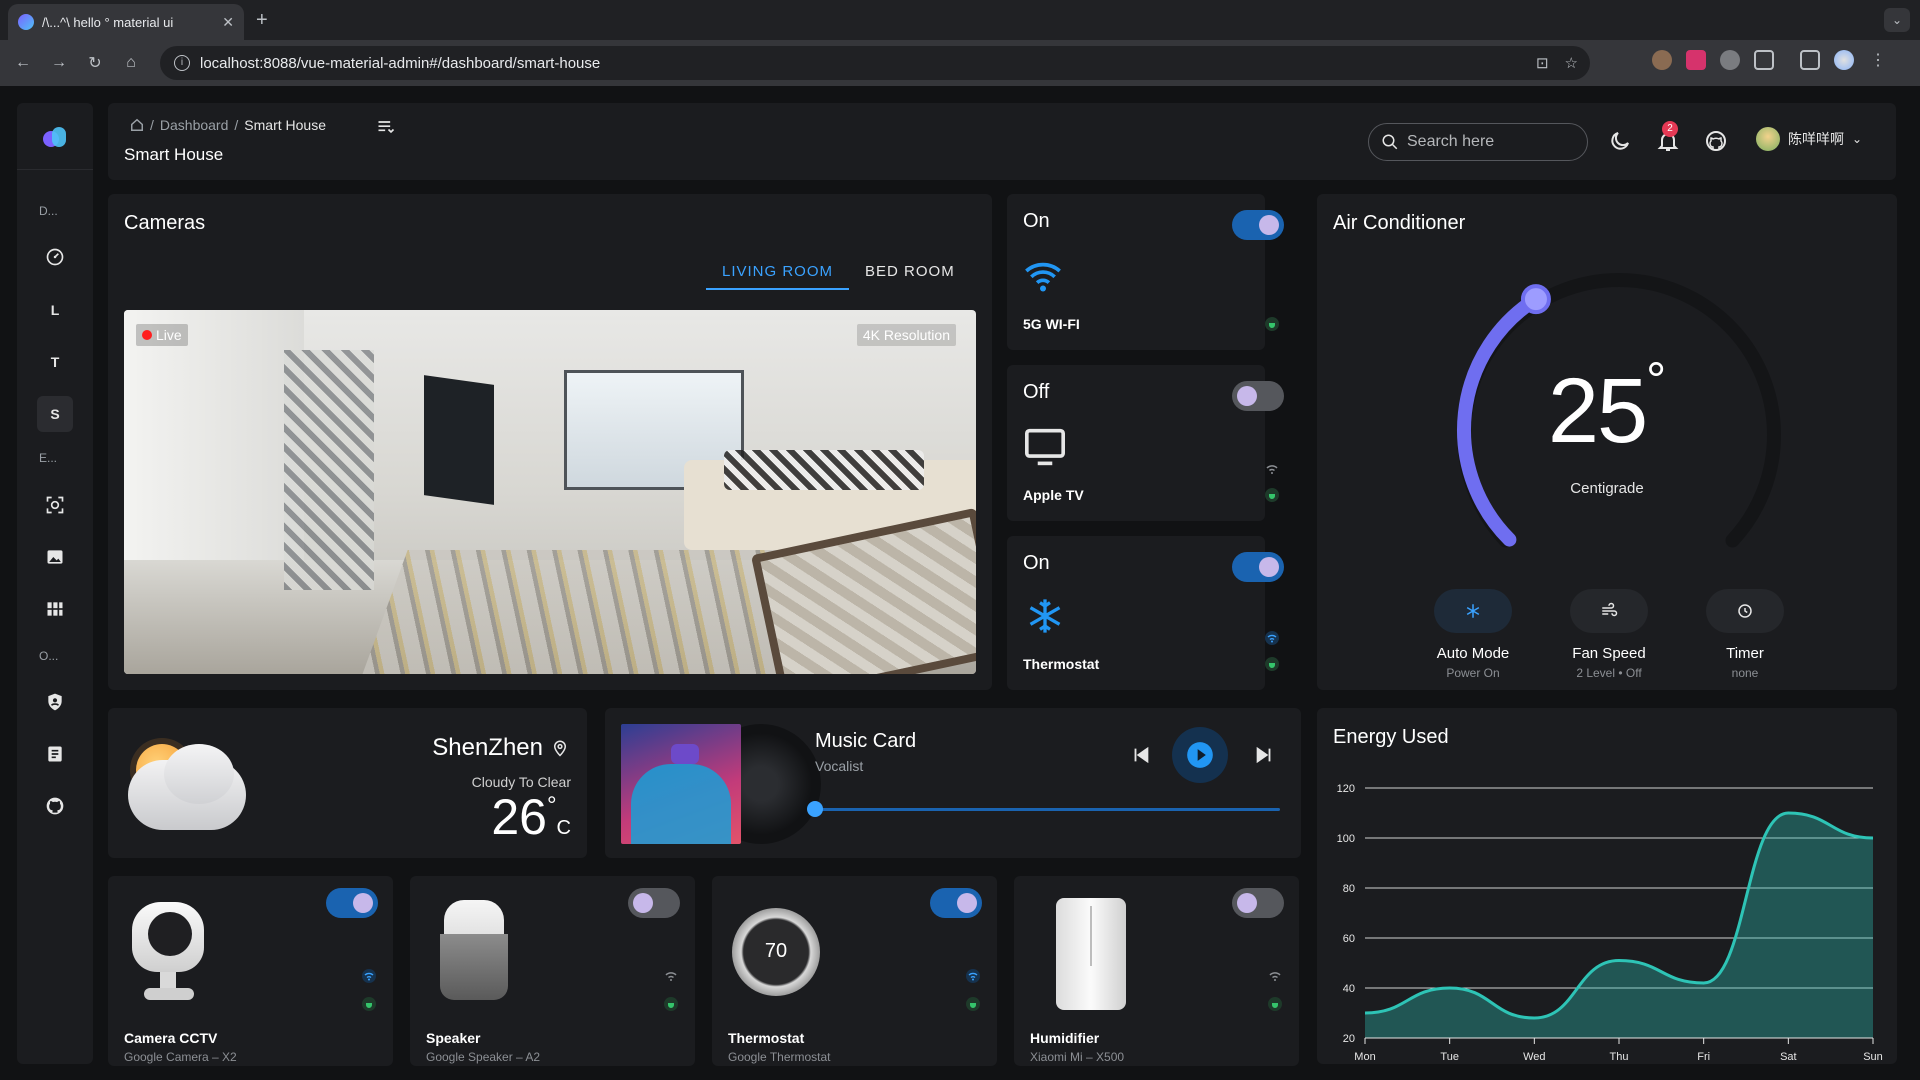  I want to click on sidebar-item-analysis, so click(55, 257).